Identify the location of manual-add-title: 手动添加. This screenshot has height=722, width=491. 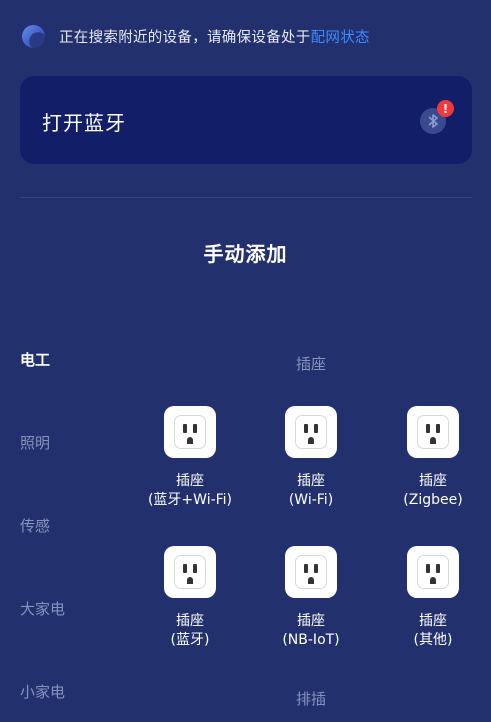
(245, 254).